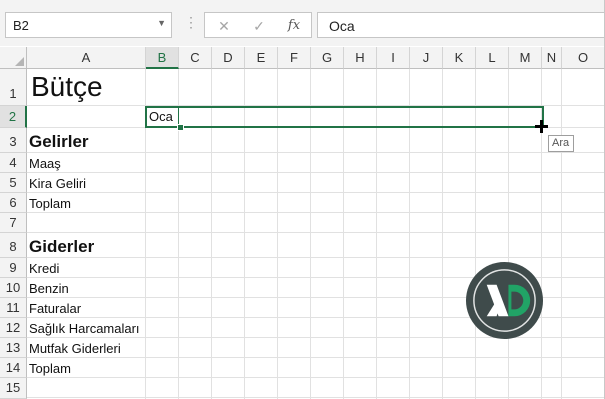  Describe the element at coordinates (342, 26) in the screenshot. I see `formula-input-value: Oca` at that location.